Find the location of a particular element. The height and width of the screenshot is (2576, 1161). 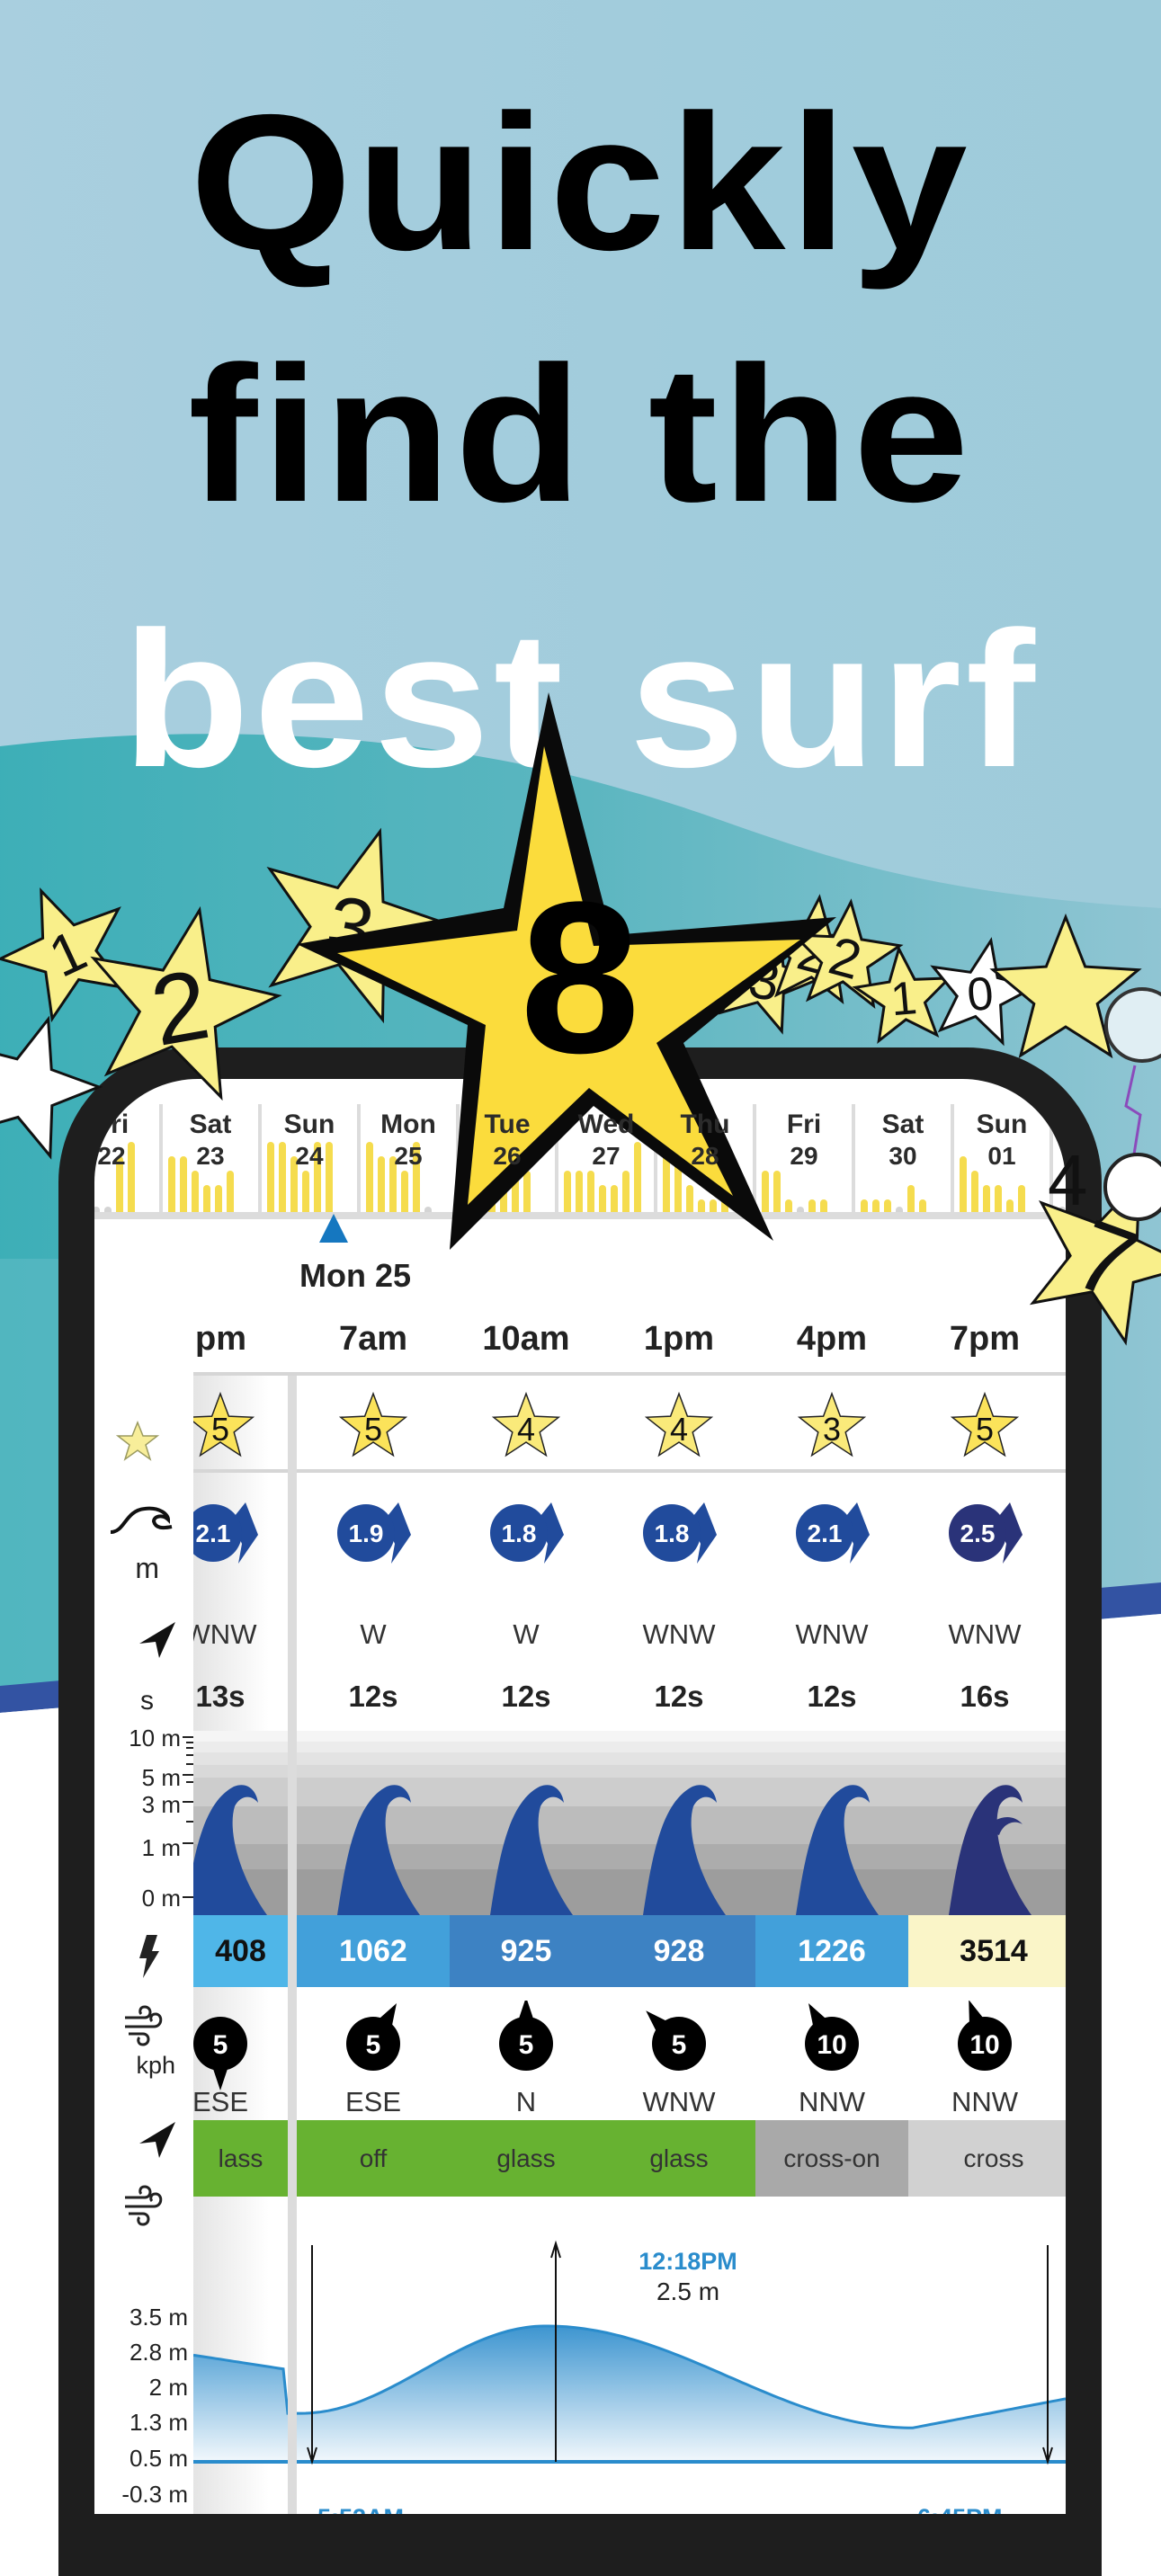

rating-star-icon: 4 is located at coordinates (679, 1424).